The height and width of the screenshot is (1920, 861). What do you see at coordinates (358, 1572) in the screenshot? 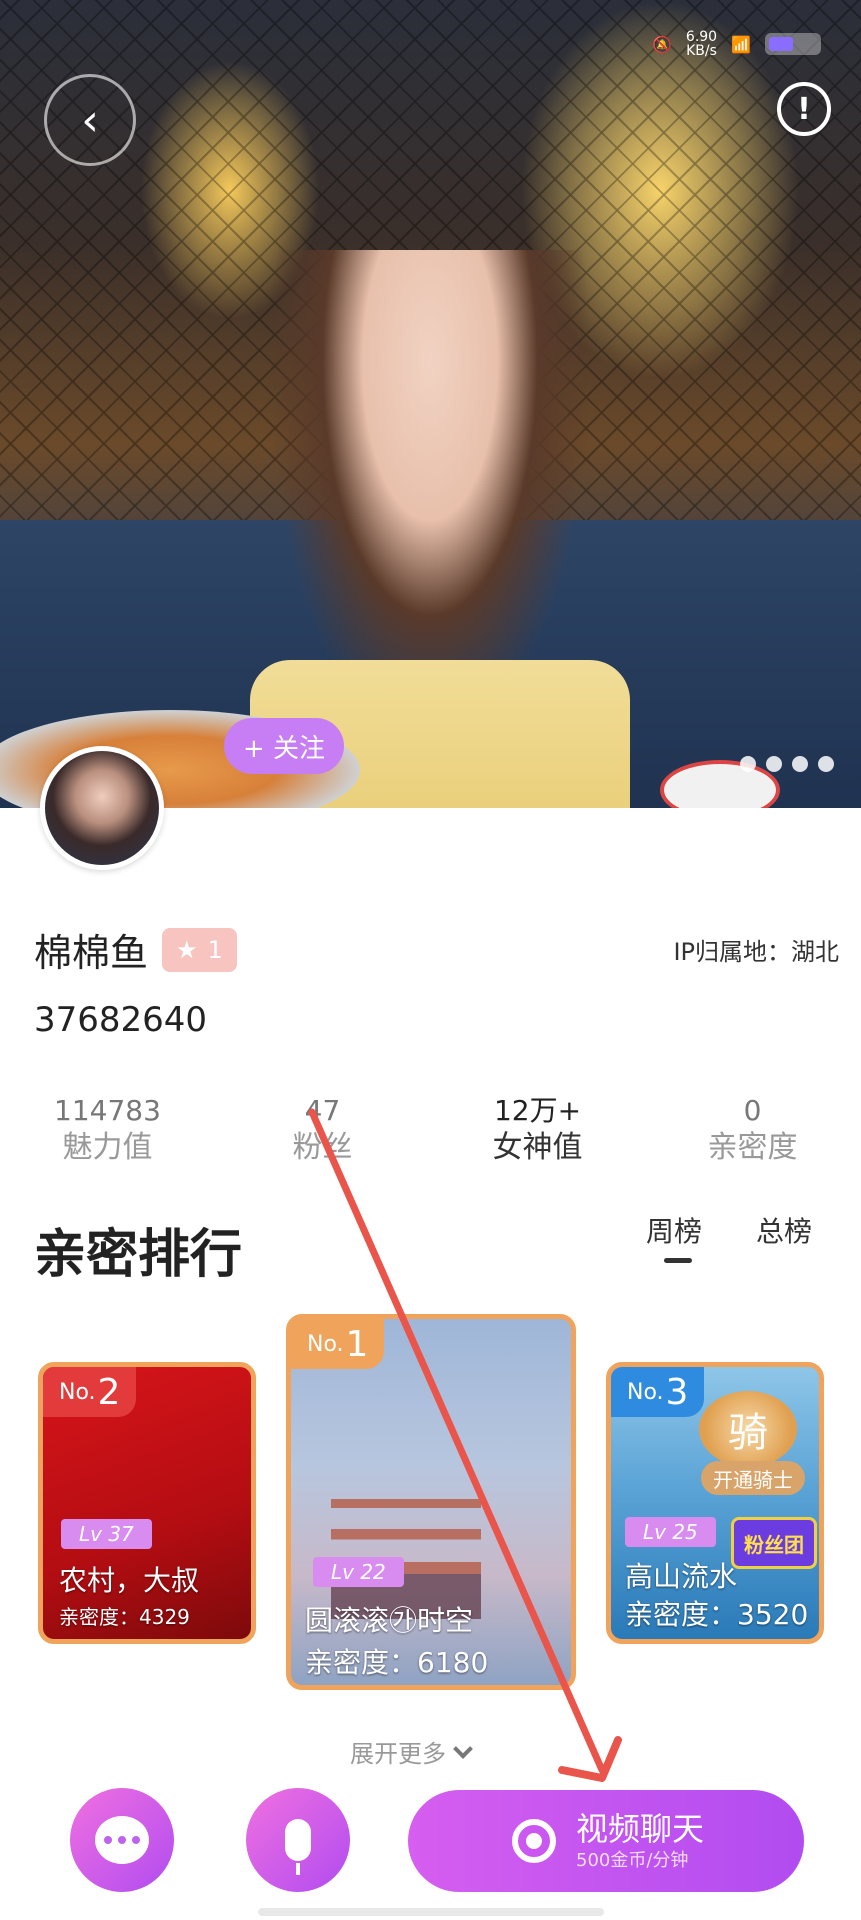
I see `level-tag: Lv 22` at bounding box center [358, 1572].